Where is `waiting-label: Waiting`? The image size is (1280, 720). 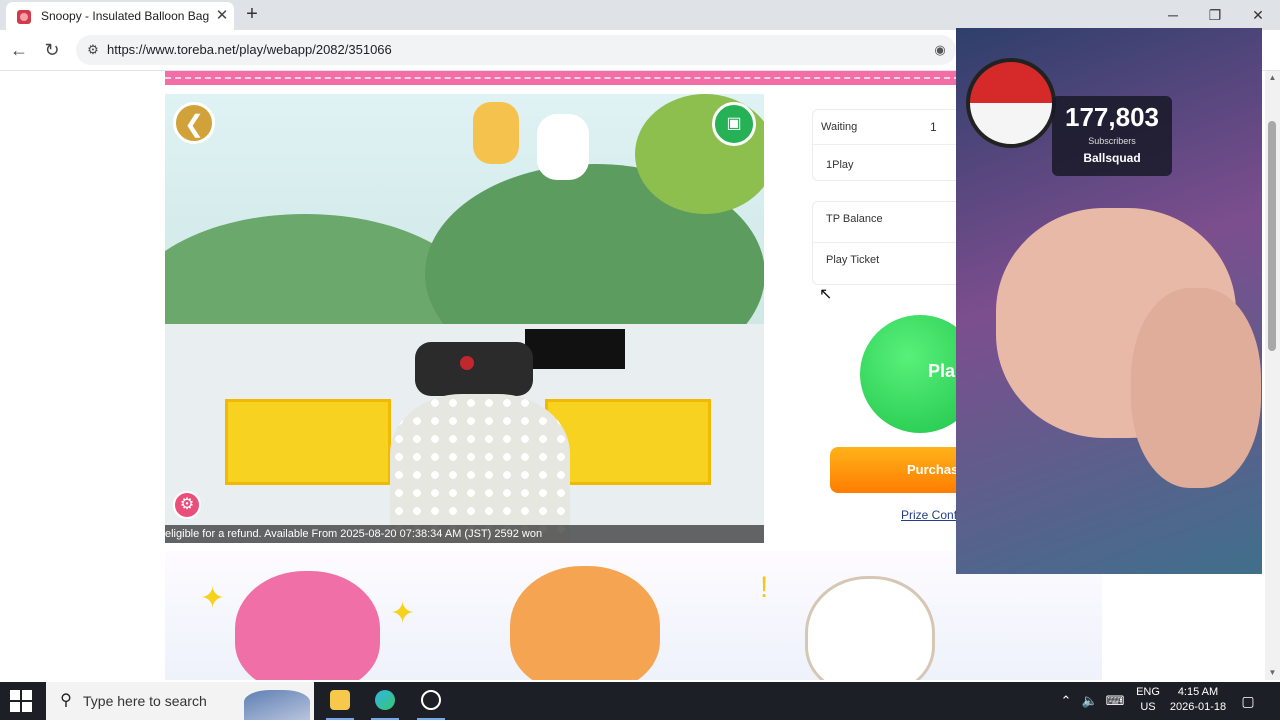
waiting-label: Waiting is located at coordinates (839, 127).